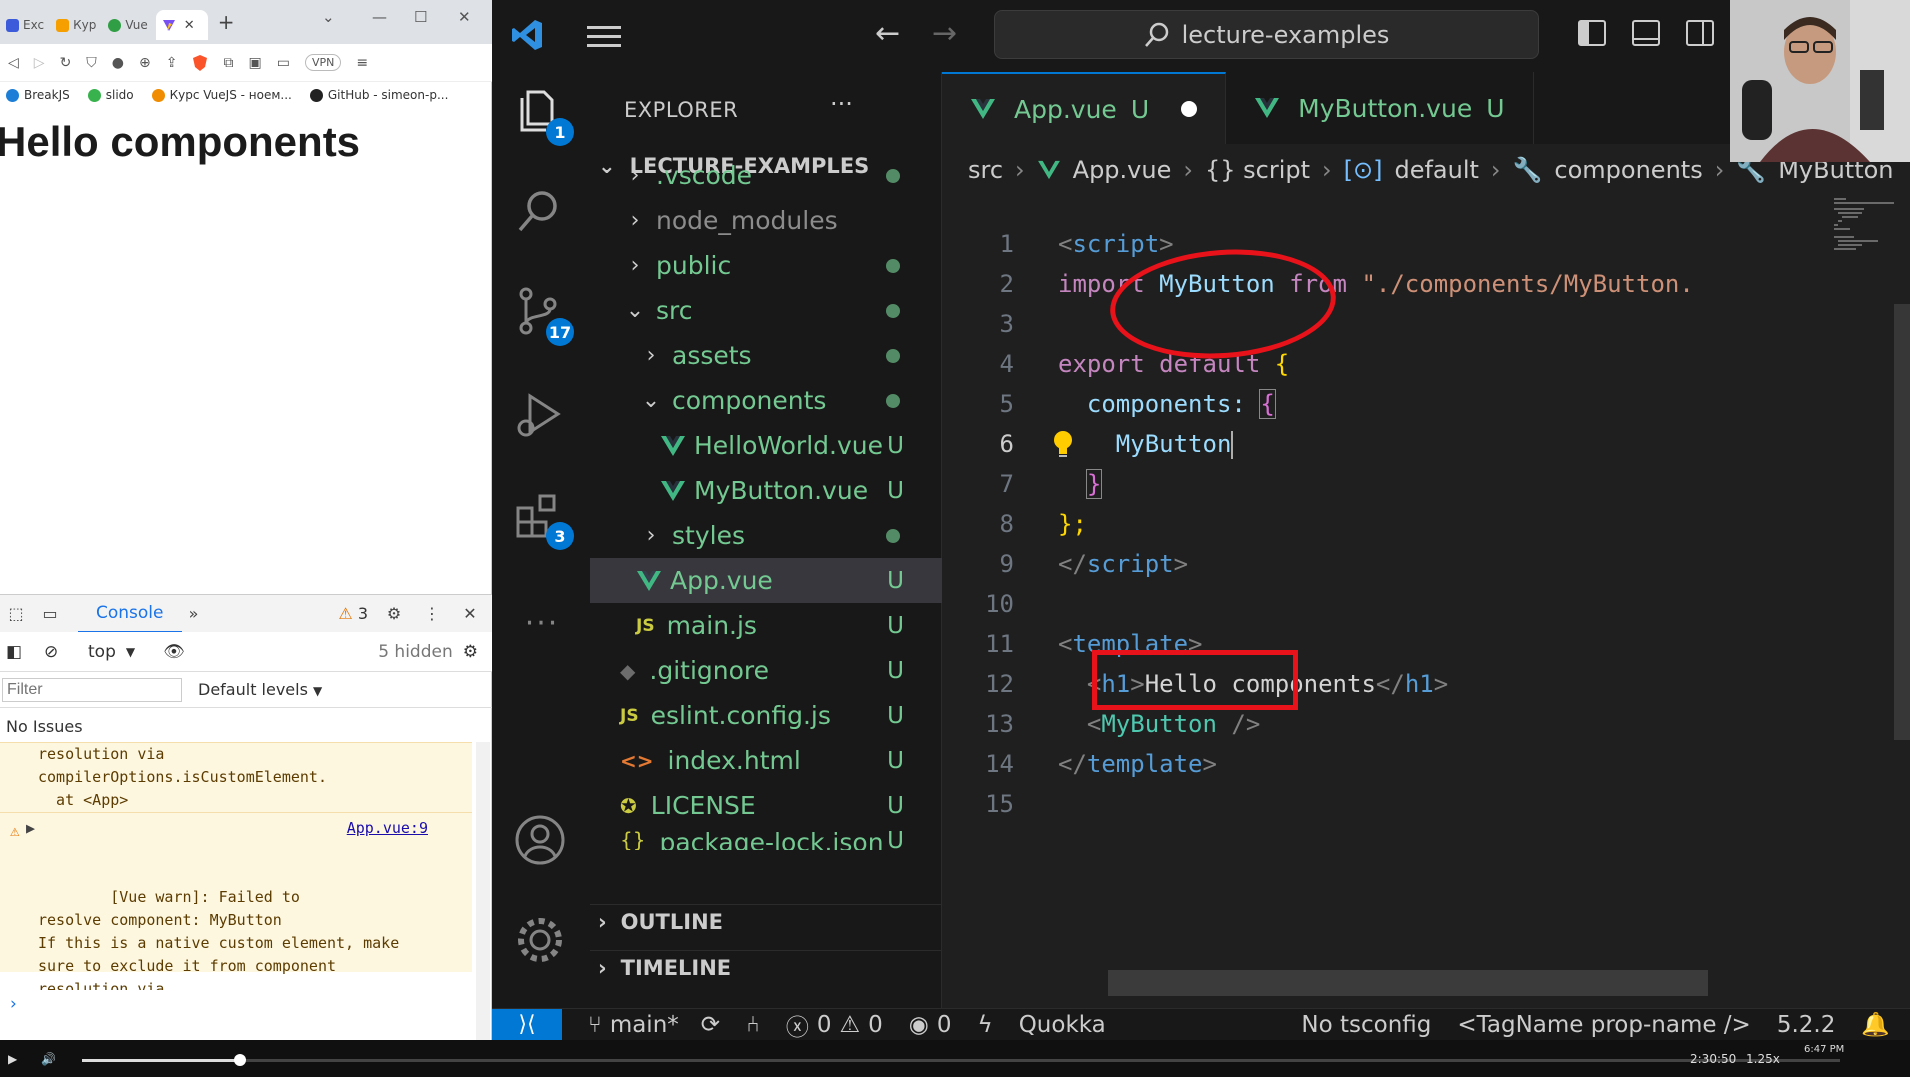  What do you see at coordinates (464, 17) in the screenshot?
I see `close-window-icon: ✕` at bounding box center [464, 17].